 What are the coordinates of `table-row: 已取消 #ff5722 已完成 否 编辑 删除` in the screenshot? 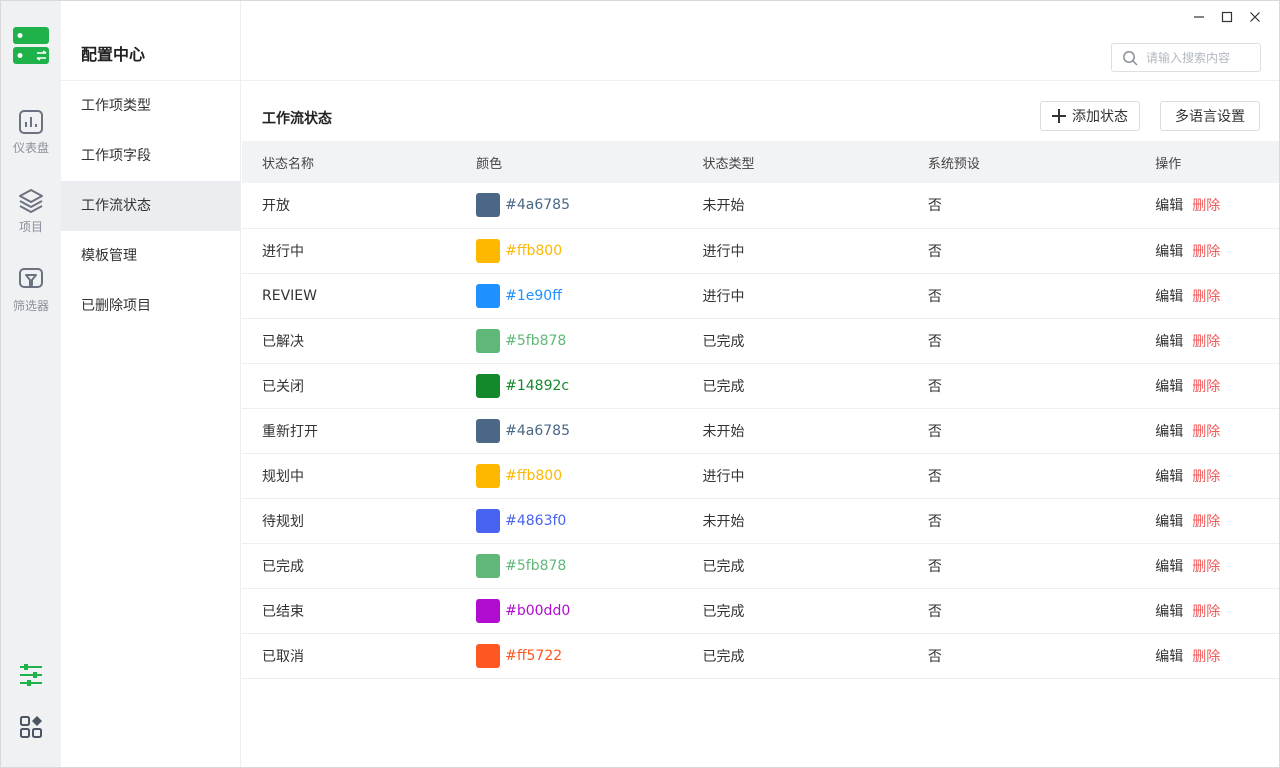 It's located at (760, 655).